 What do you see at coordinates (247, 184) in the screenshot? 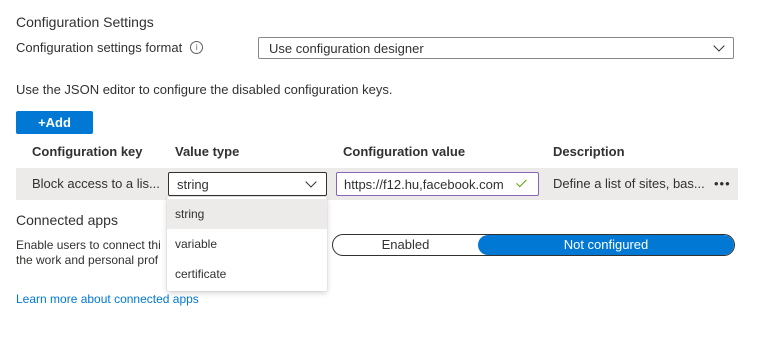
I see `value-type-select: string` at bounding box center [247, 184].